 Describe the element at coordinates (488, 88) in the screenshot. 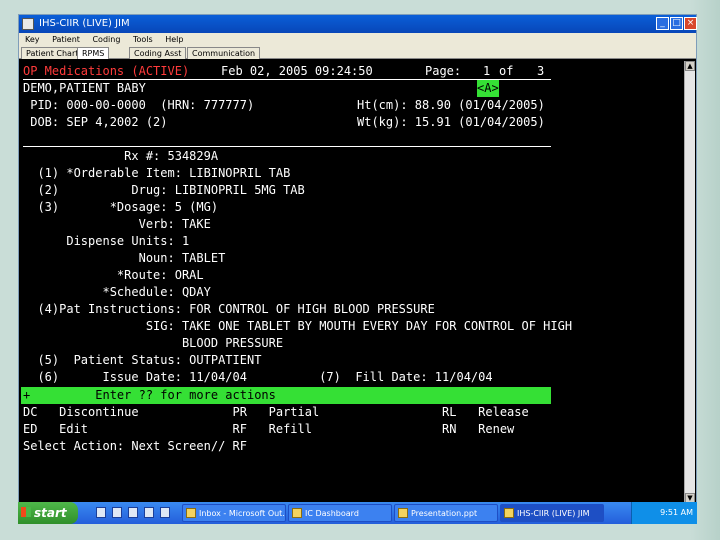

I see `code-badge: <A>` at that location.